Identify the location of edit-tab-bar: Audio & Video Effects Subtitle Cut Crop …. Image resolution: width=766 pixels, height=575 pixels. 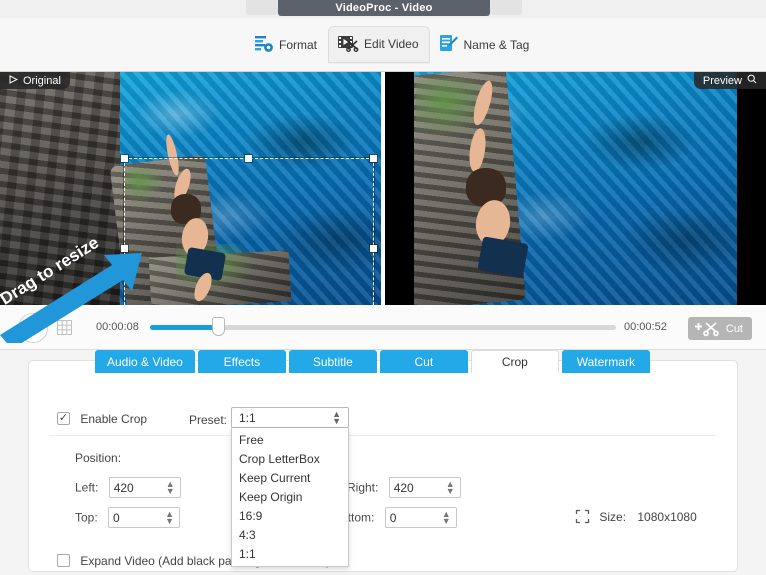
(372, 361).